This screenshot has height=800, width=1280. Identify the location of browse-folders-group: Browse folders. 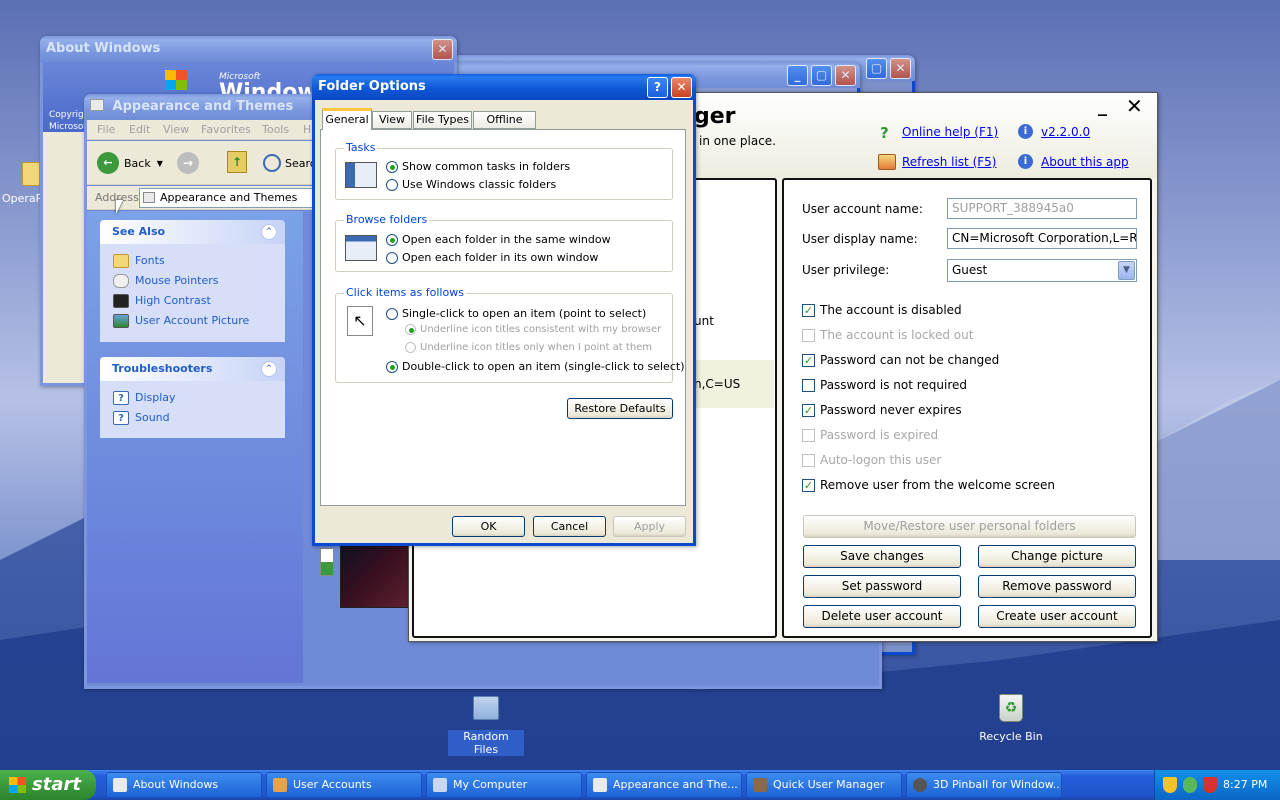
(504, 242).